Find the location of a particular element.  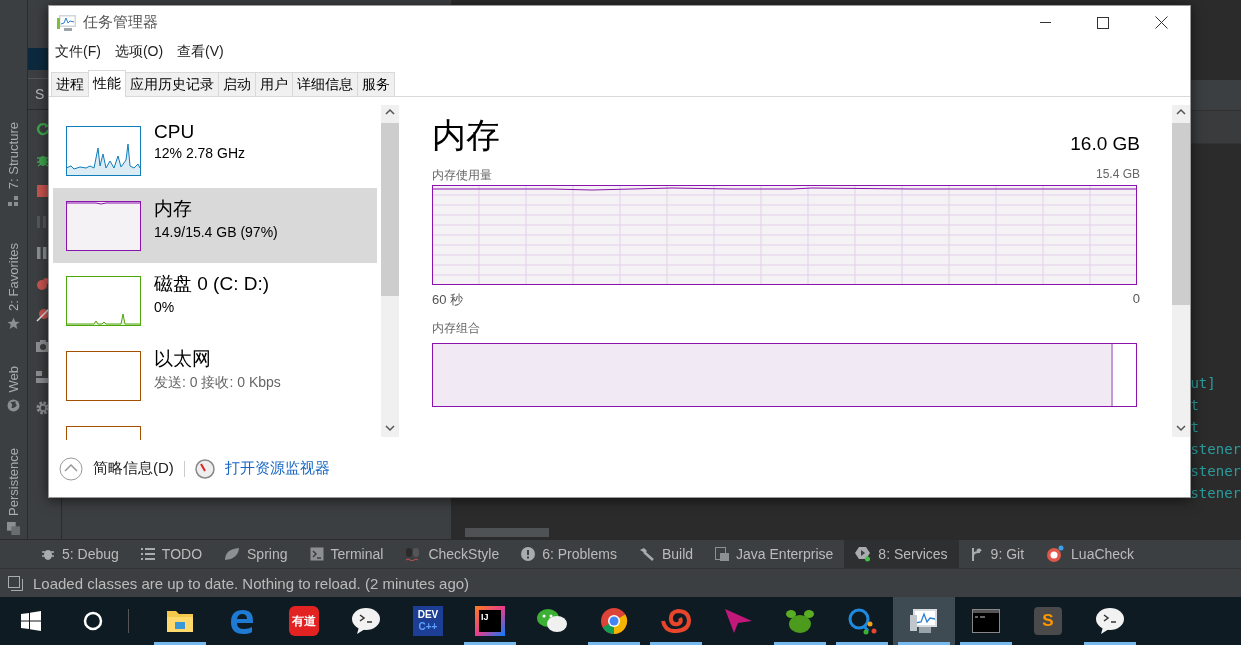

tool-window-tab: 2: Favorites is located at coordinates (13, 287).